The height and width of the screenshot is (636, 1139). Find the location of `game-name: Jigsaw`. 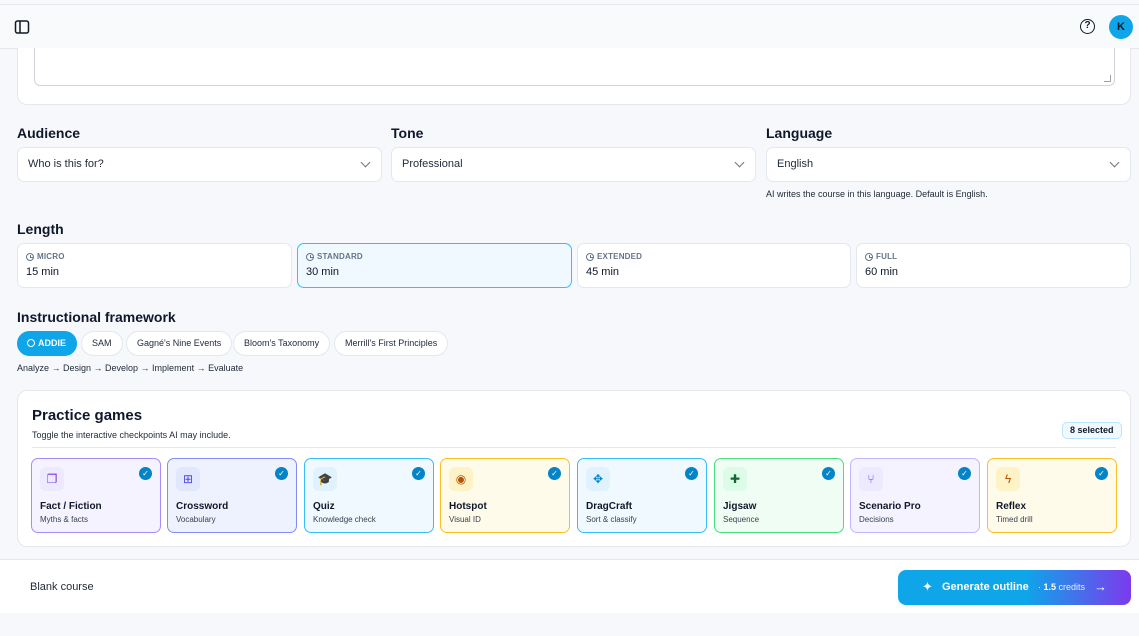

game-name: Jigsaw is located at coordinates (740, 506).